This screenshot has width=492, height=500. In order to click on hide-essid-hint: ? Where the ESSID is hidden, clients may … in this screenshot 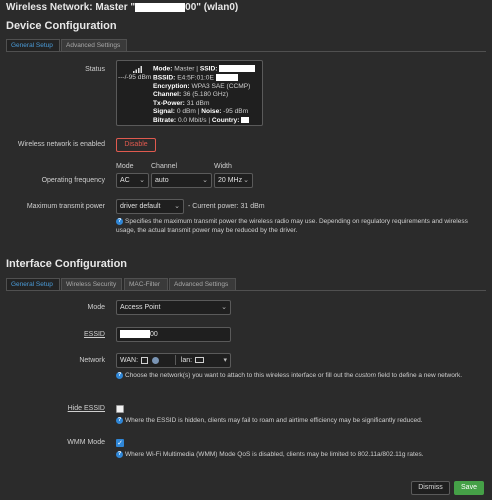, I will do `click(269, 420)`.